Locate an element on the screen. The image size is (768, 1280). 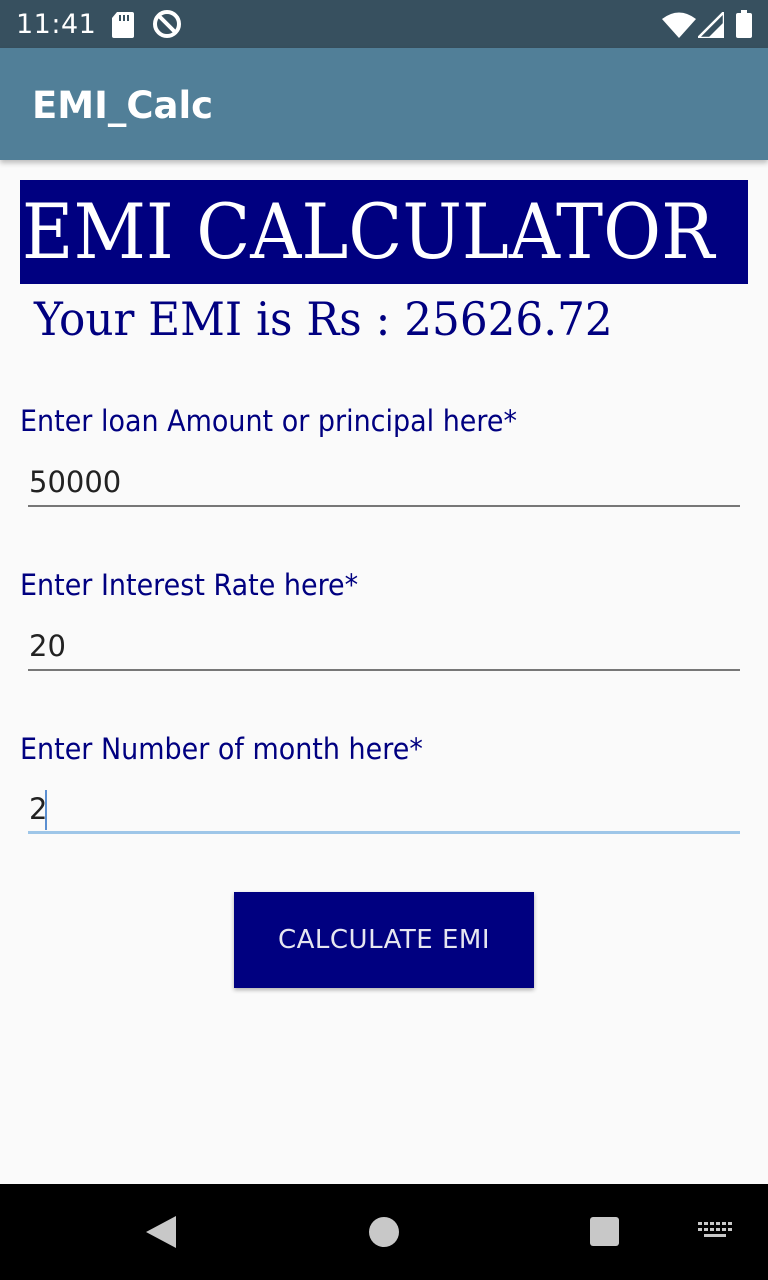
app-bar: EMI_Calc is located at coordinates (384, 104).